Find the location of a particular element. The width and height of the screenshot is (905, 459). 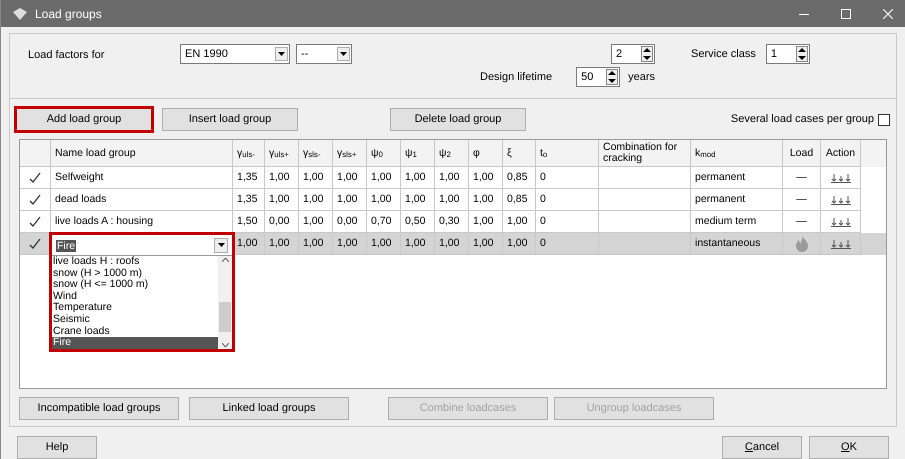

toolbar-button: Insert load group is located at coordinates (230, 119).